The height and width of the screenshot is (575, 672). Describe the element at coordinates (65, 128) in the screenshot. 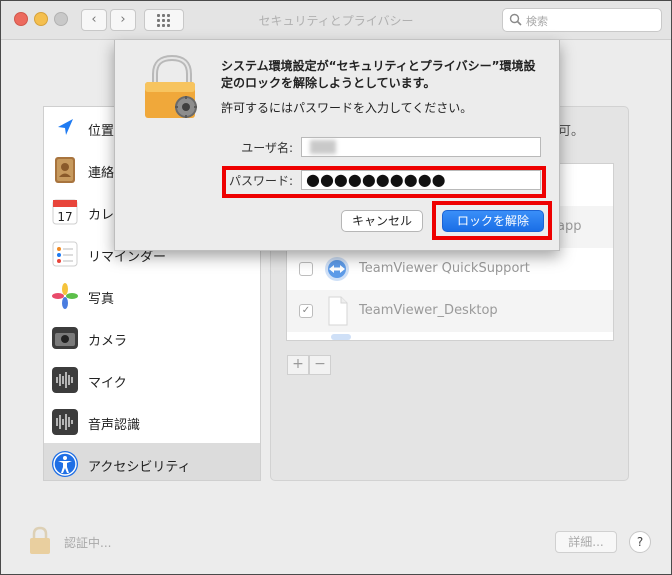

I see `location-arrow-icon` at that location.